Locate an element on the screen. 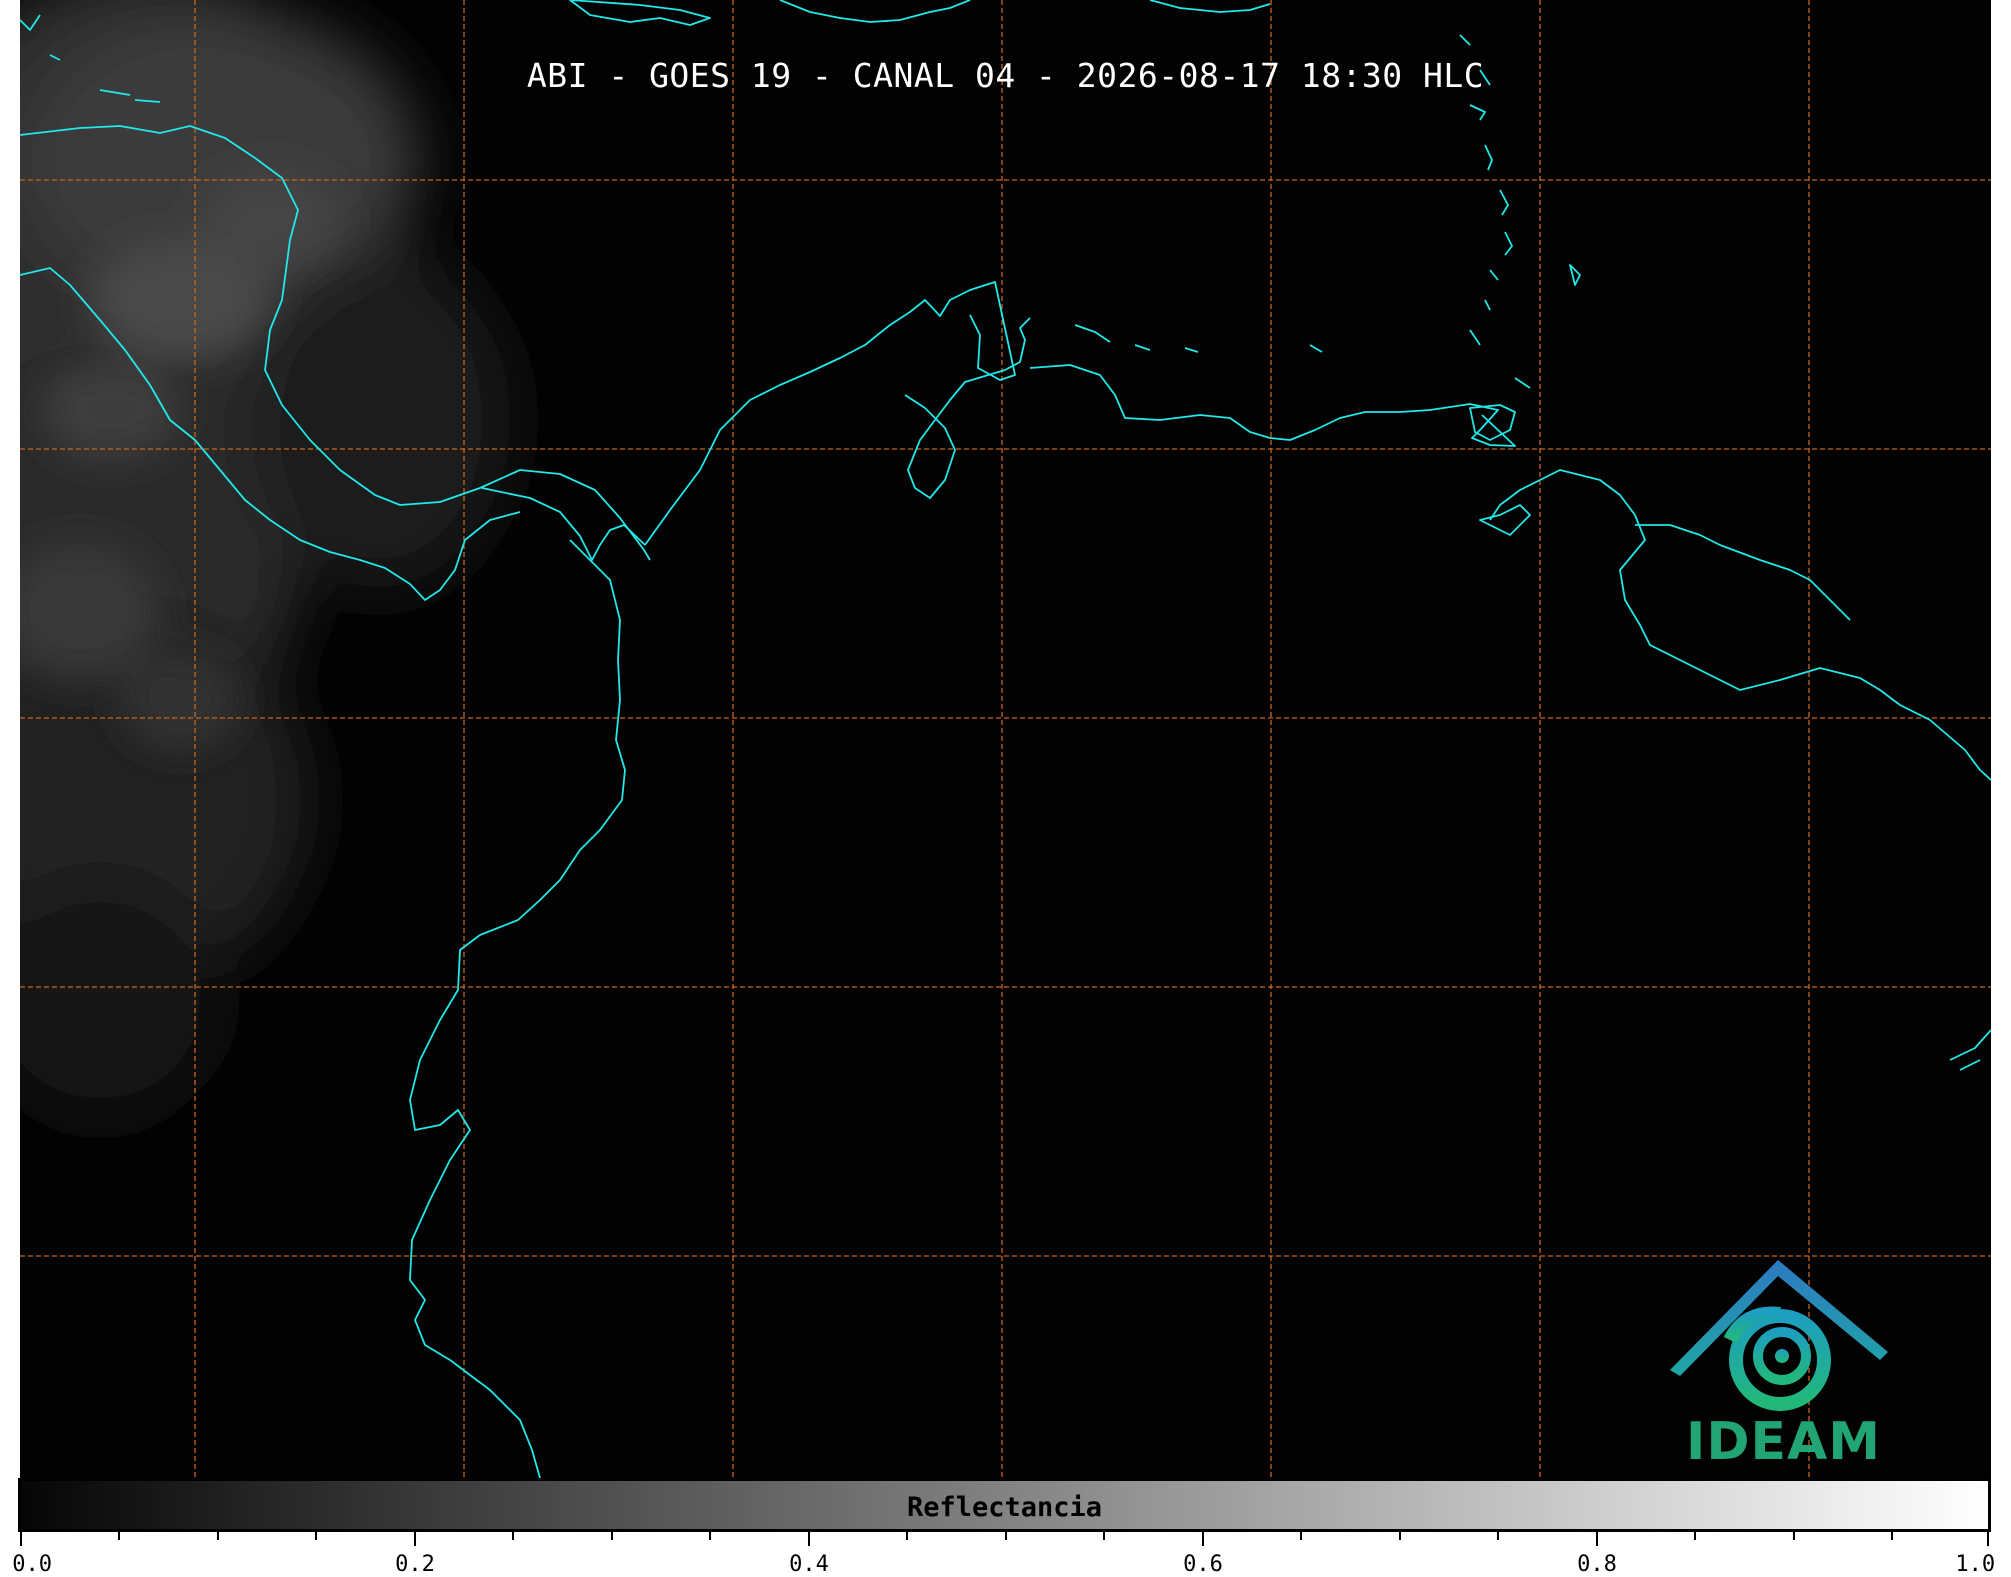  colorbar-tick-label: 0.6 is located at coordinates (1203, 1564).